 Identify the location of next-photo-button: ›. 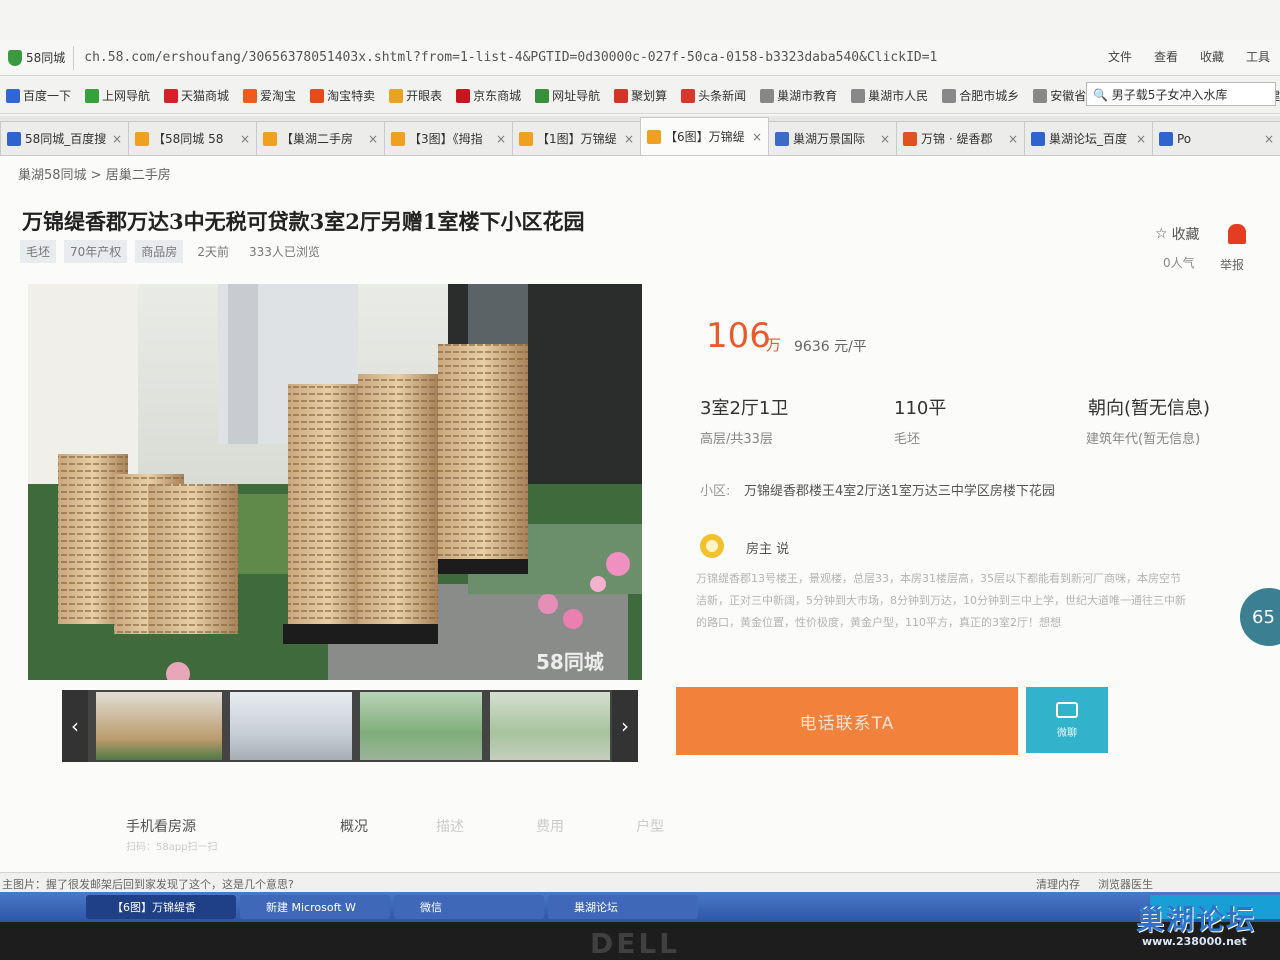
(625, 726).